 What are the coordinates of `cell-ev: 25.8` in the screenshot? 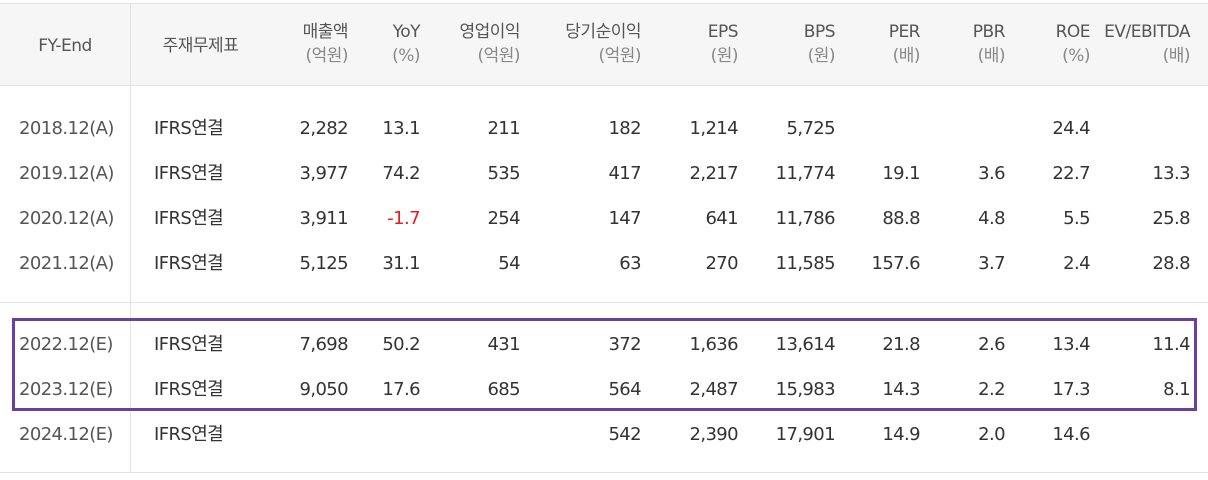 It's located at (1171, 218).